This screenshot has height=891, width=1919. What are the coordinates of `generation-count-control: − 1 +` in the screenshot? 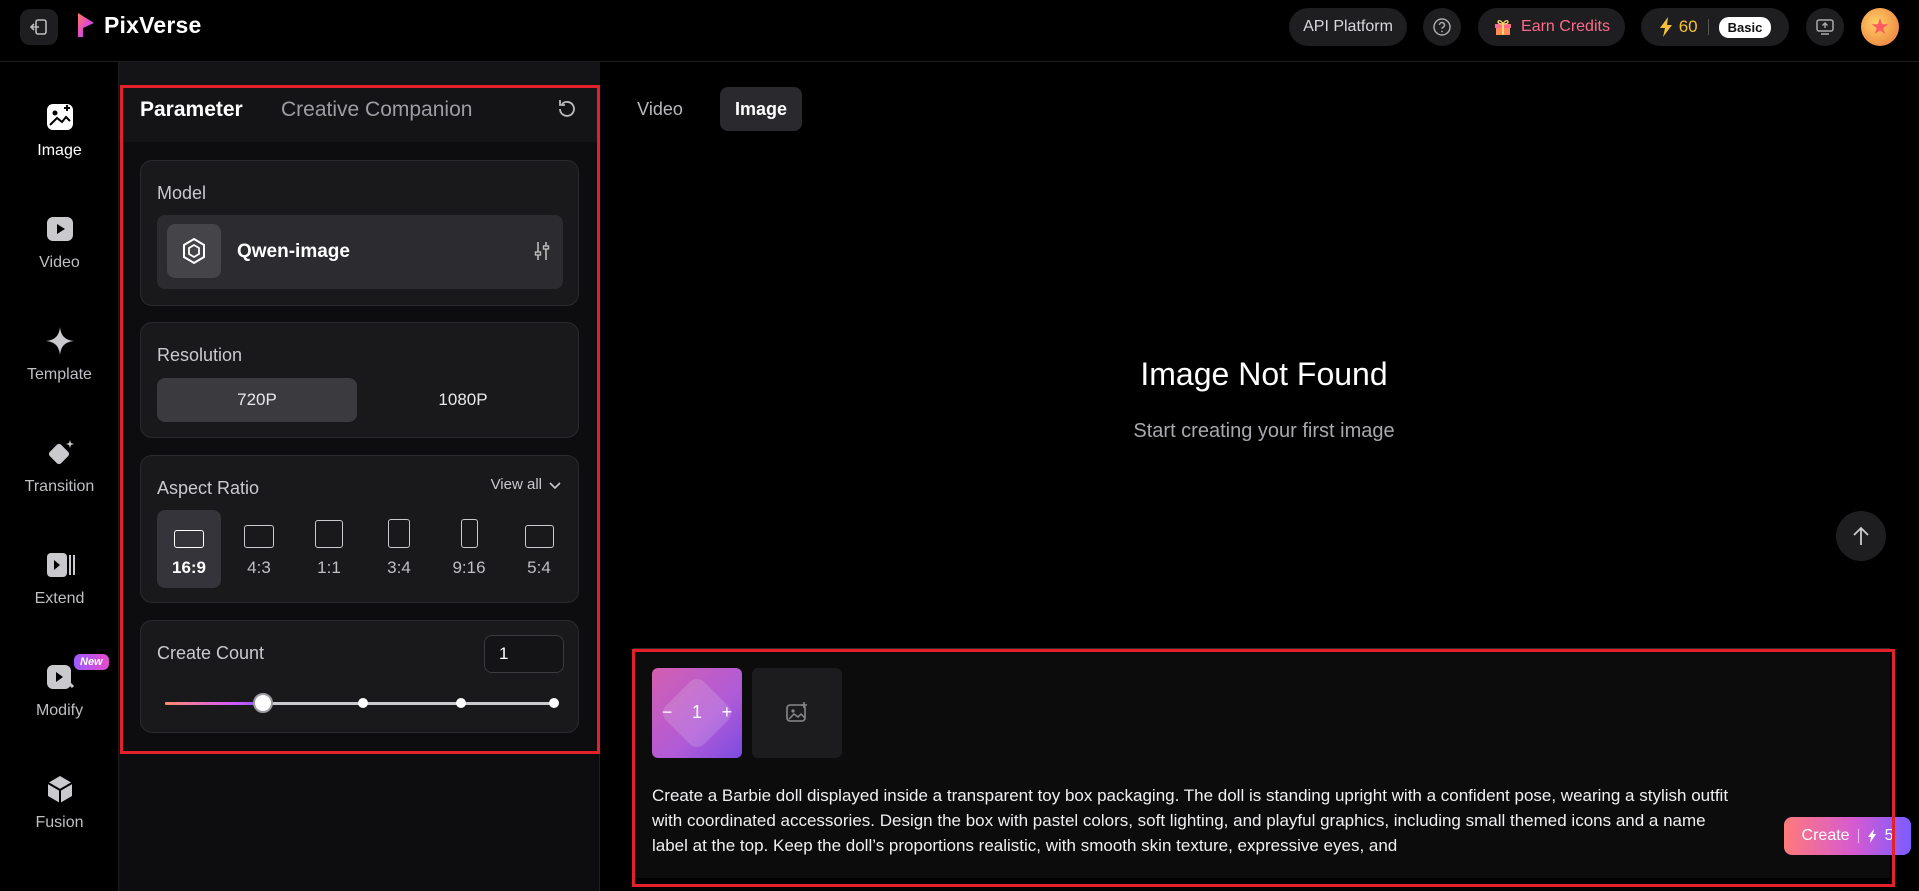 It's located at (697, 713).